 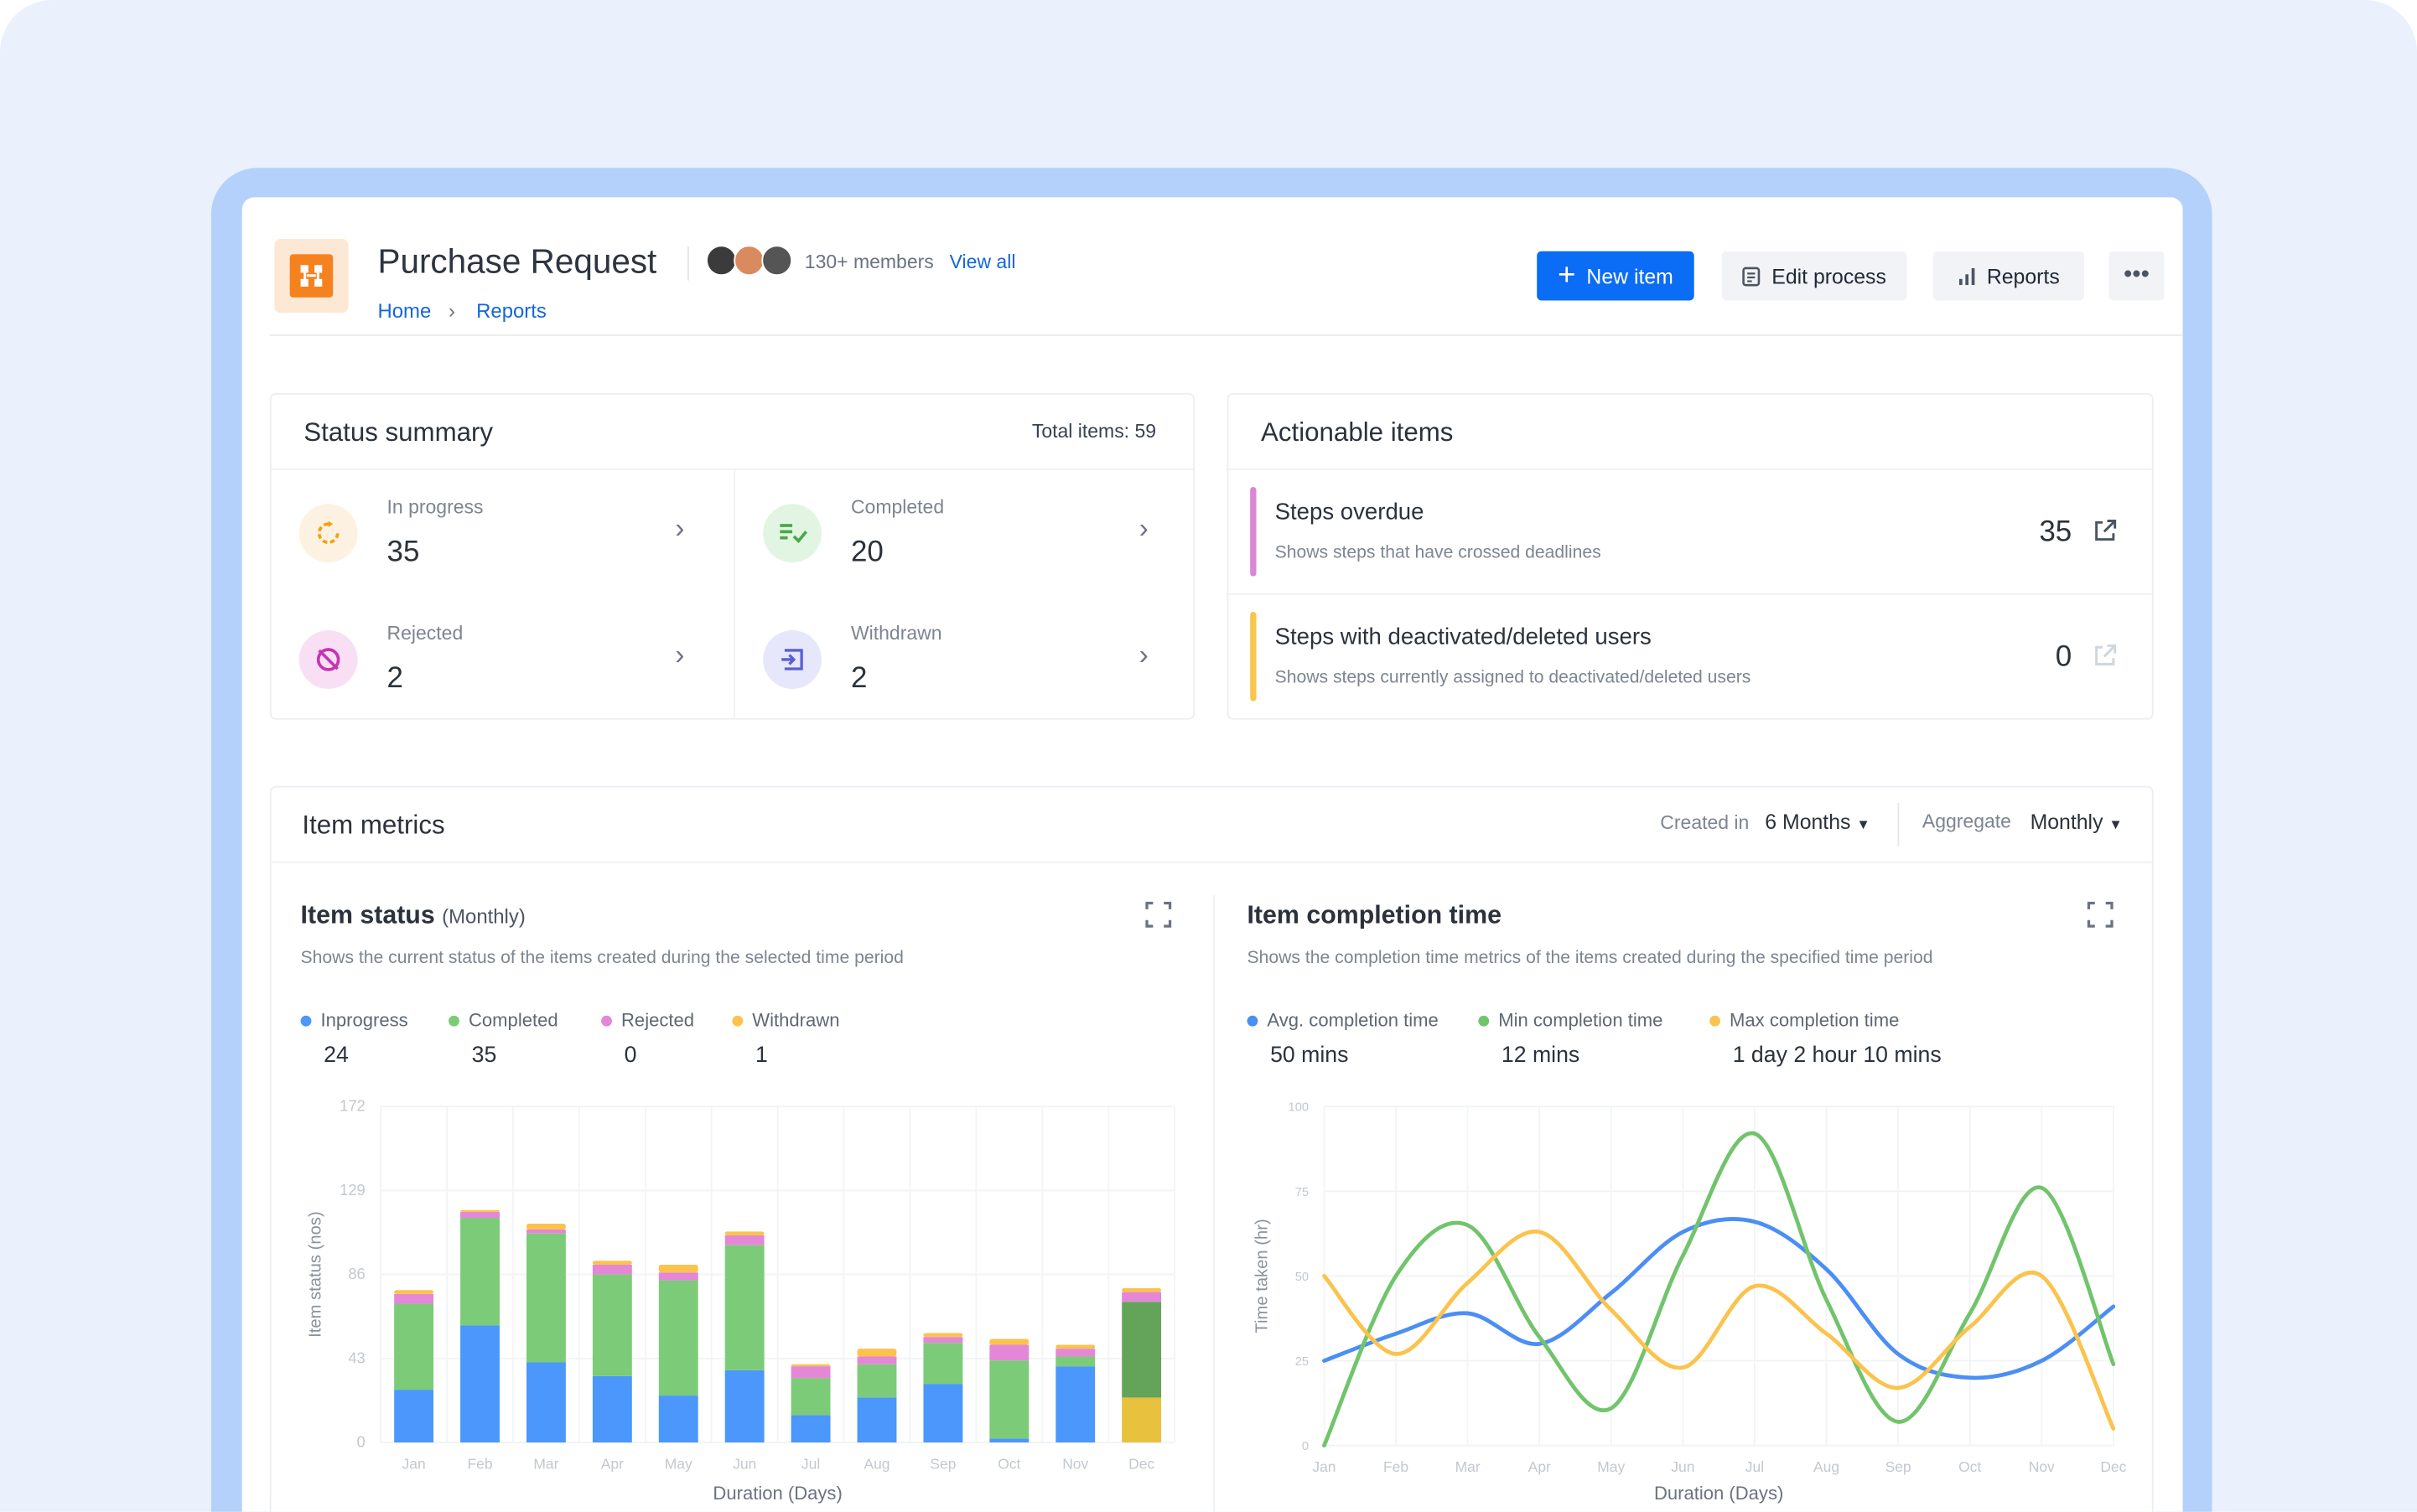 I want to click on x-tick-label: Jan, so click(x=414, y=1463).